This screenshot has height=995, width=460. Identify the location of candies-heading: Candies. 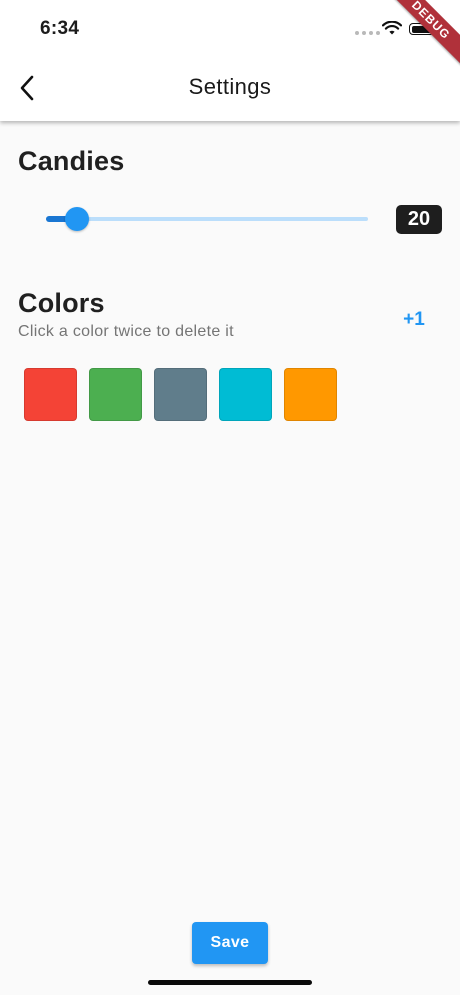
(71, 161).